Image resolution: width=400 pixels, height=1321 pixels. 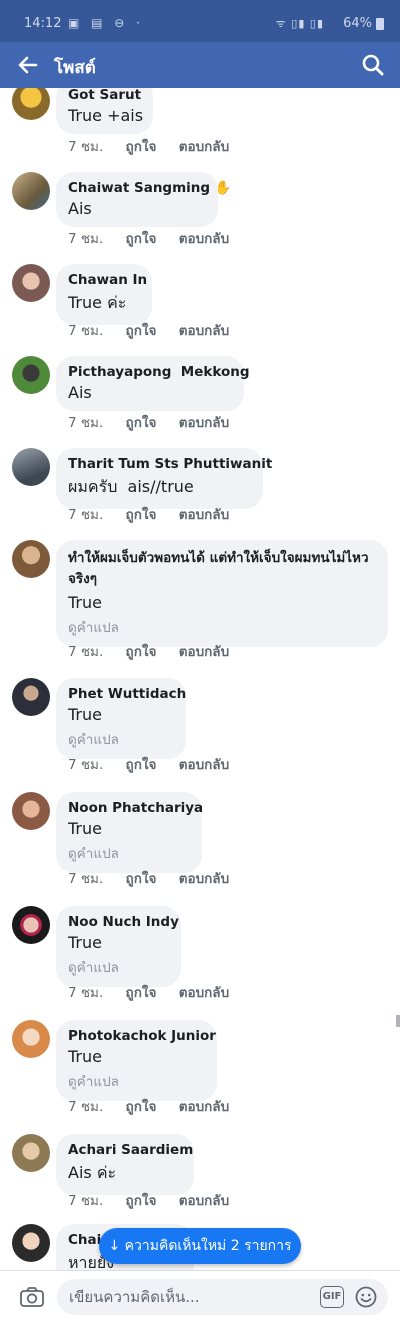 What do you see at coordinates (28, 65) in the screenshot?
I see `back-arrow-icon` at bounding box center [28, 65].